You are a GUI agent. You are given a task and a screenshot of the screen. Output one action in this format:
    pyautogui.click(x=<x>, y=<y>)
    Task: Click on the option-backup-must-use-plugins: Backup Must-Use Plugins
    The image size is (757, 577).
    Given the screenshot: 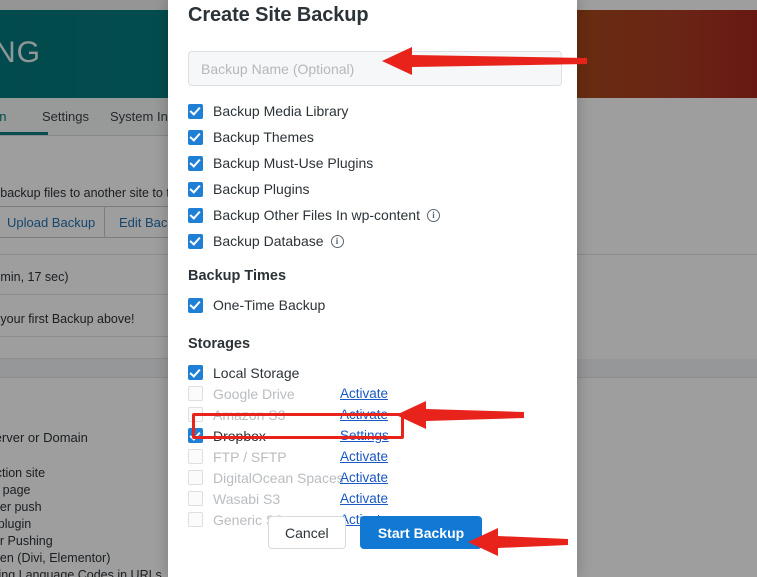 What is the action you would take?
    pyautogui.click(x=372, y=163)
    